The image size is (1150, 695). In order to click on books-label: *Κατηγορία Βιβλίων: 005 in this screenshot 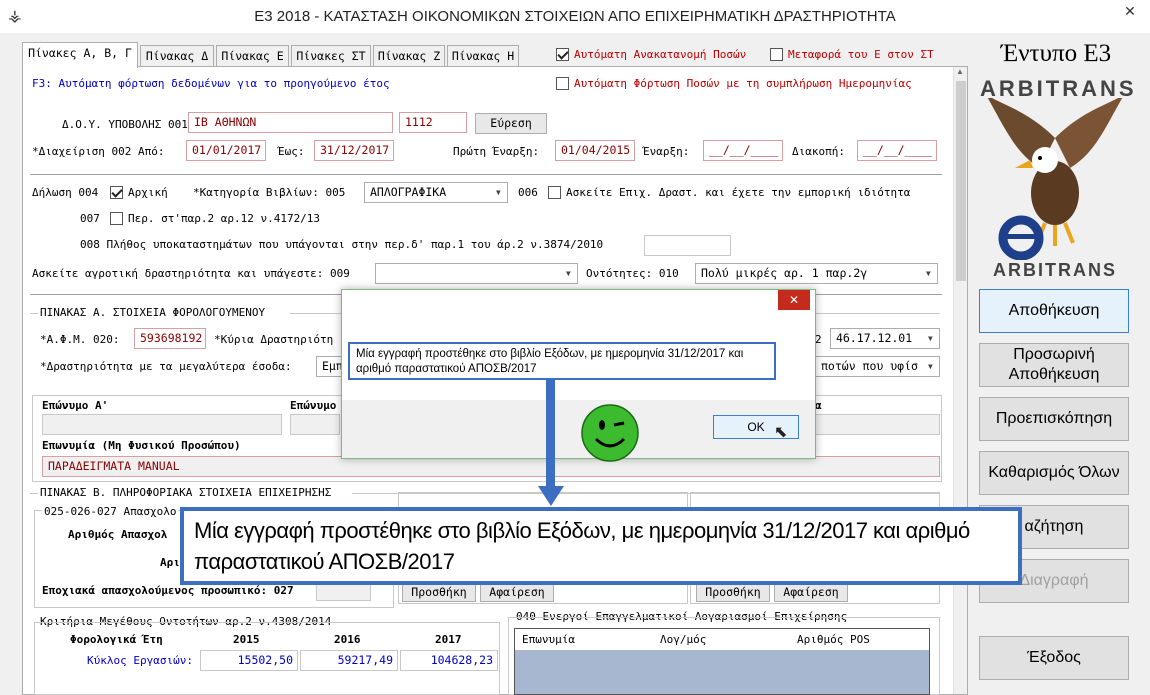, I will do `click(269, 192)`.